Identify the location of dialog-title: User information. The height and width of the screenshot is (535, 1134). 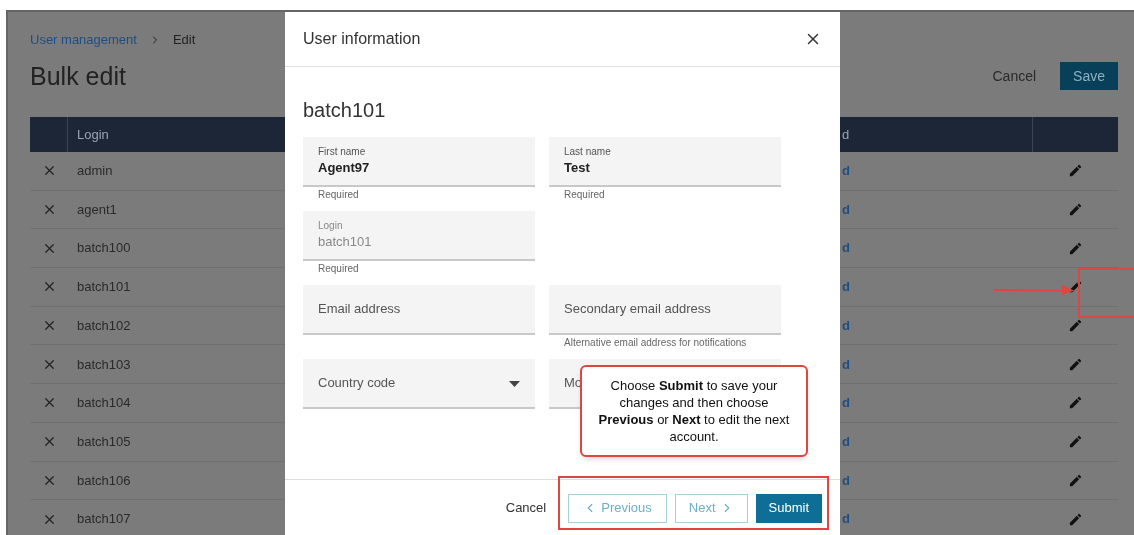
(362, 39).